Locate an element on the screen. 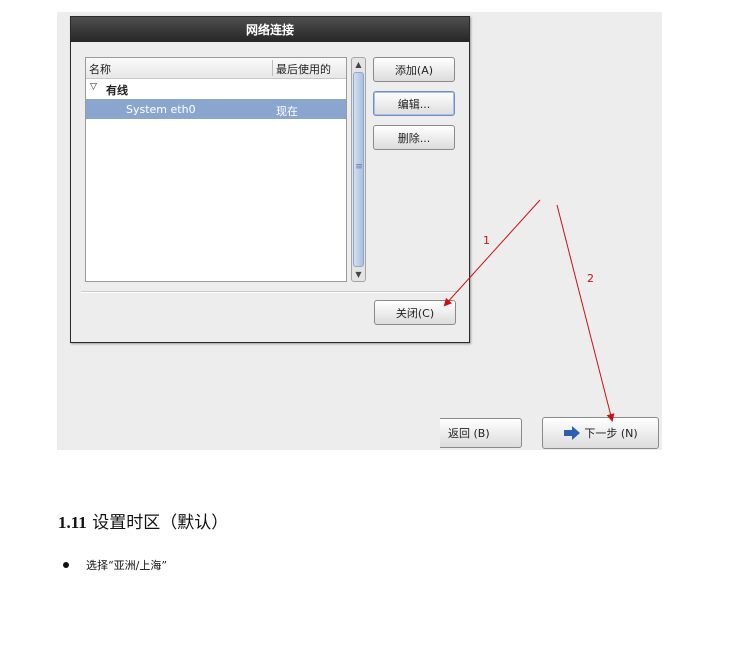  section-heading: 1.11 设置时区（默认） is located at coordinates (143, 520).